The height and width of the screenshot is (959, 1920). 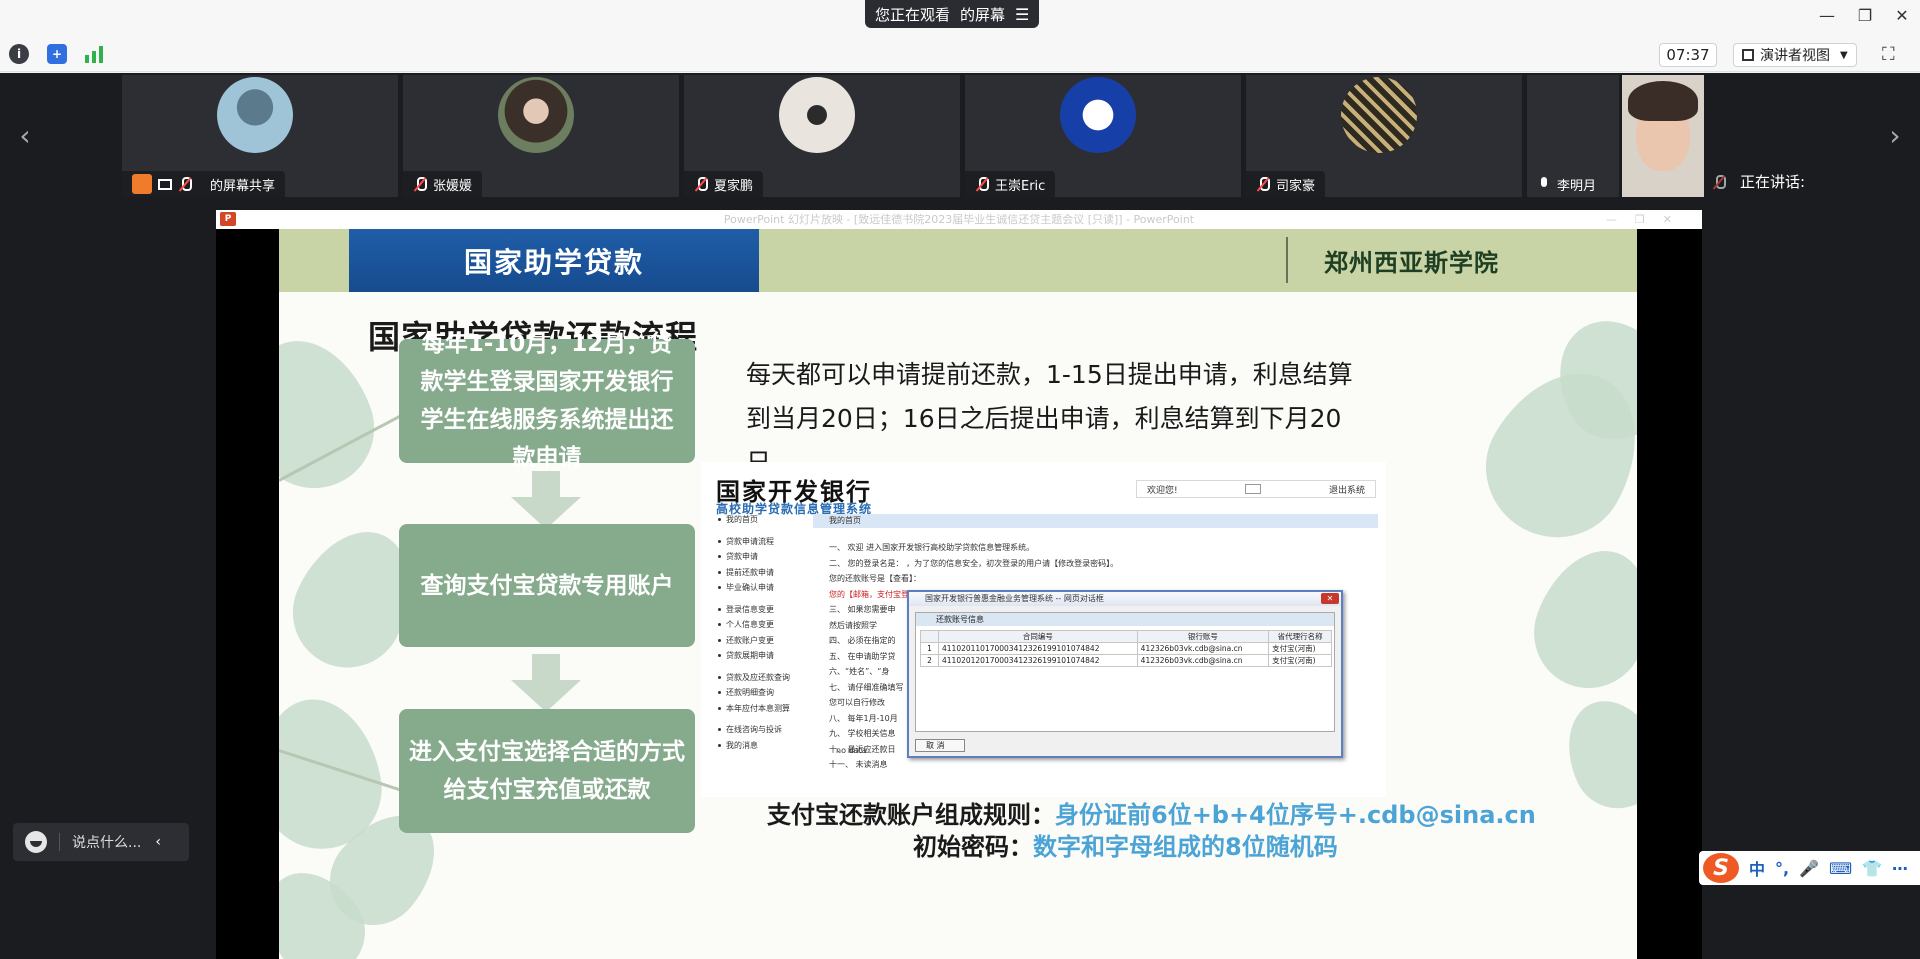 What do you see at coordinates (1203, 636) in the screenshot?
I see `table-header: 银行账号` at bounding box center [1203, 636].